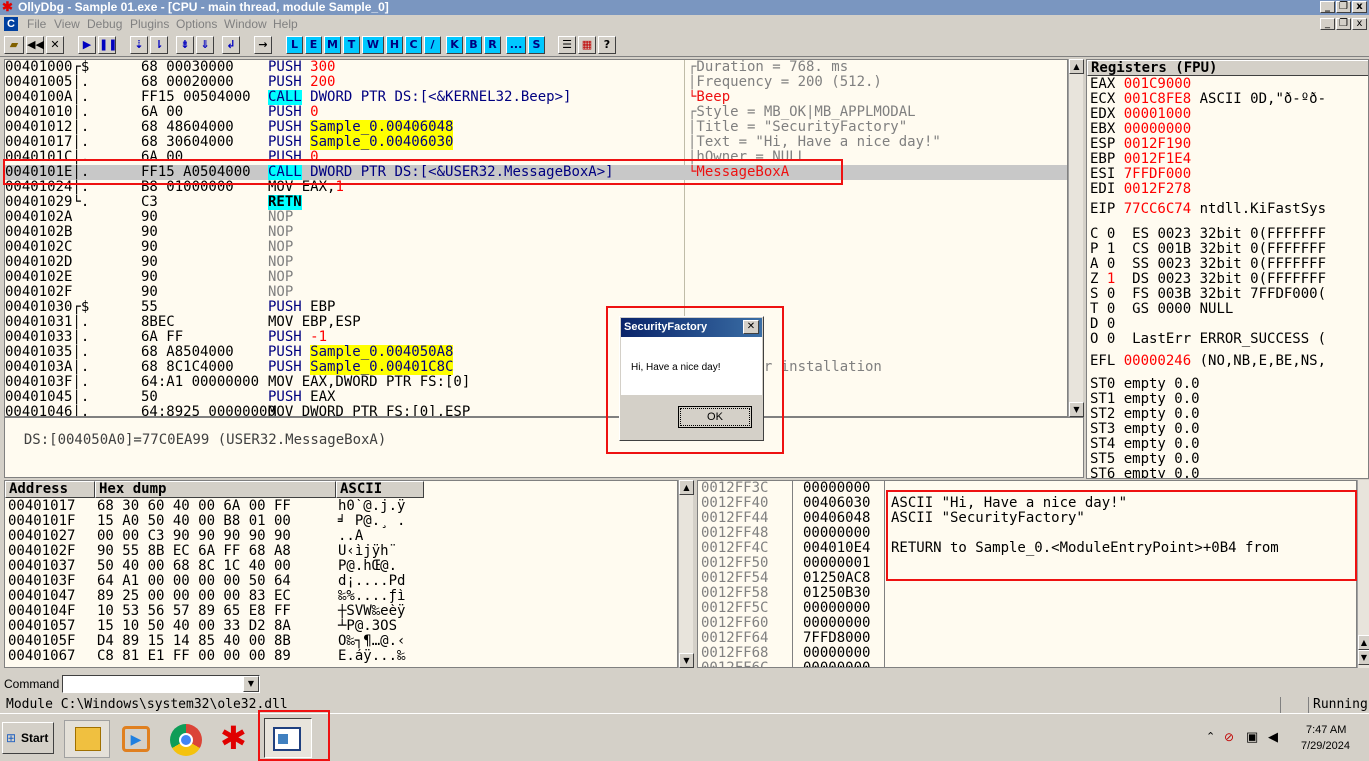  What do you see at coordinates (36, 24) in the screenshot?
I see `menu-file: File` at bounding box center [36, 24].